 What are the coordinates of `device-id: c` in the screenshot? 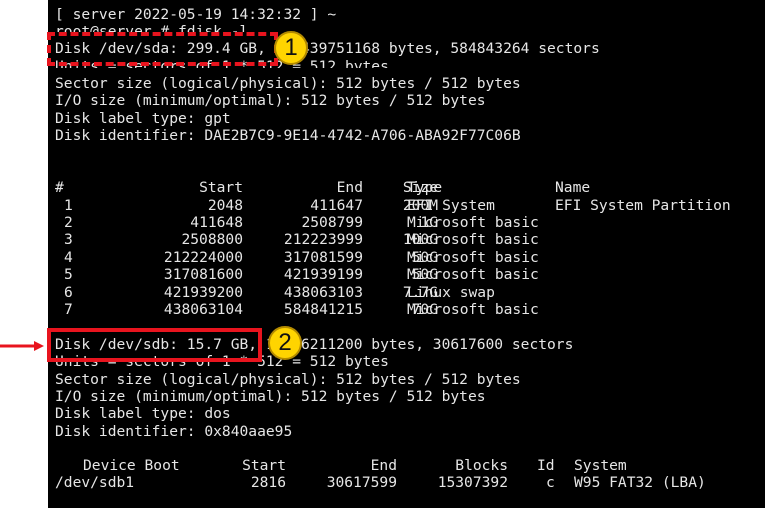 It's located at (550, 482).